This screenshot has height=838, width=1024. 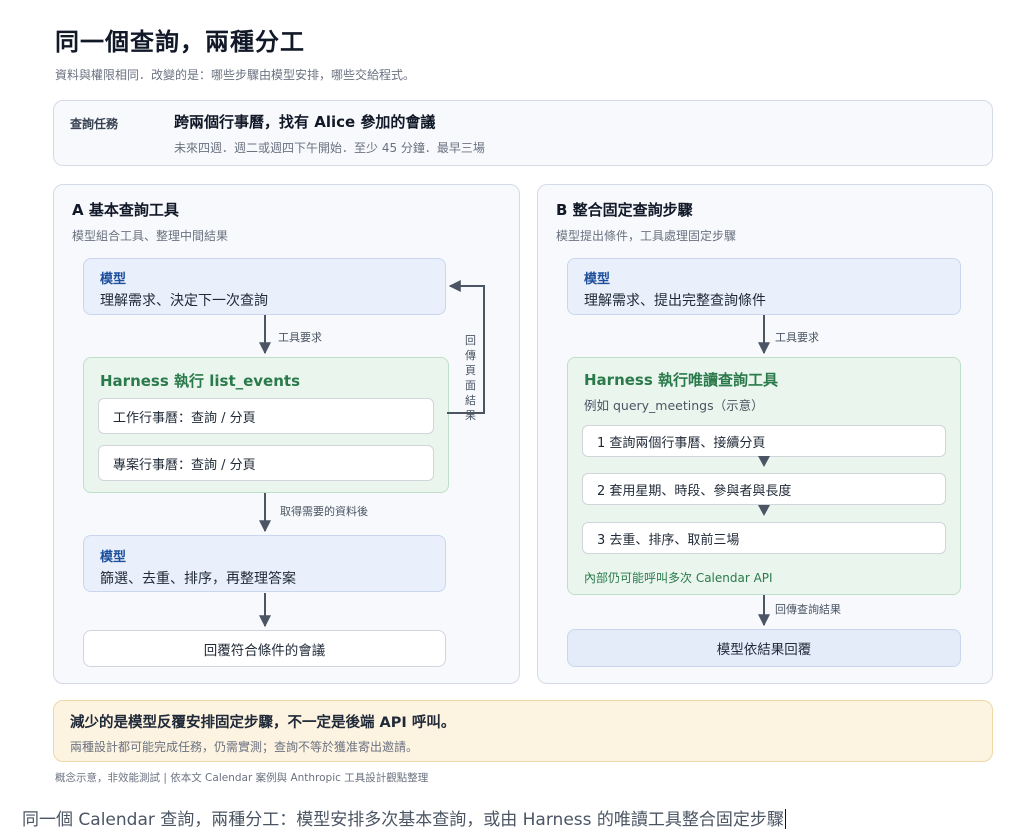 I want to click on return-query-results-label: 回傳查詢結果, so click(x=808, y=609).